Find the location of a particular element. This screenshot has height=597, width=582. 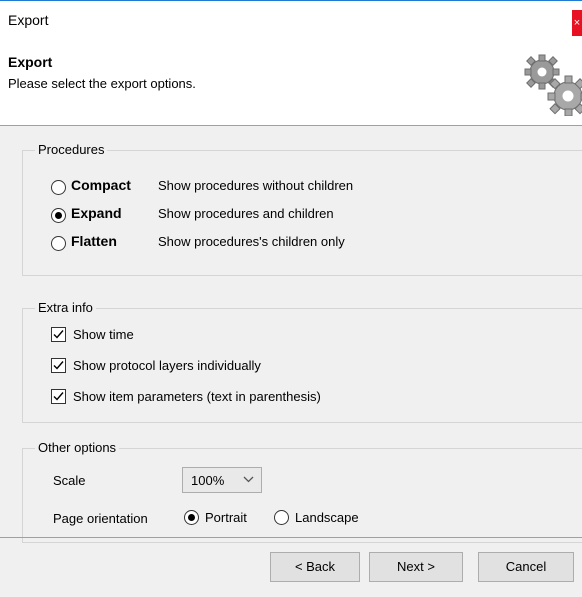

wizard-header: Export Please select the export options. is located at coordinates (291, 84).